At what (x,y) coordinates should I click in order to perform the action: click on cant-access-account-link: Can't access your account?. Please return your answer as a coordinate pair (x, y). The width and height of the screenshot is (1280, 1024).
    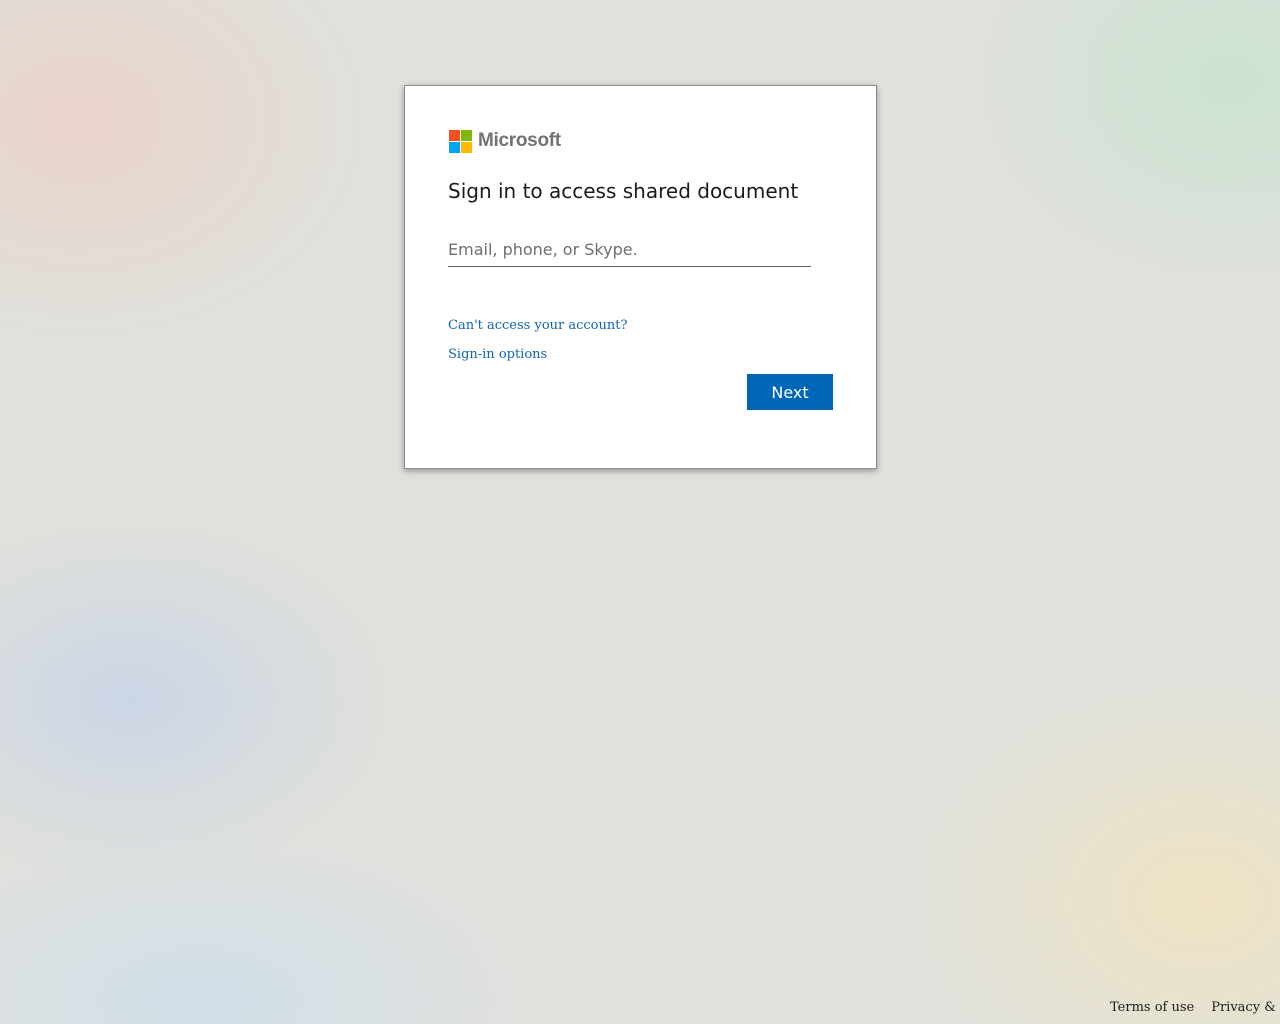
    Looking at the image, I should click on (537, 325).